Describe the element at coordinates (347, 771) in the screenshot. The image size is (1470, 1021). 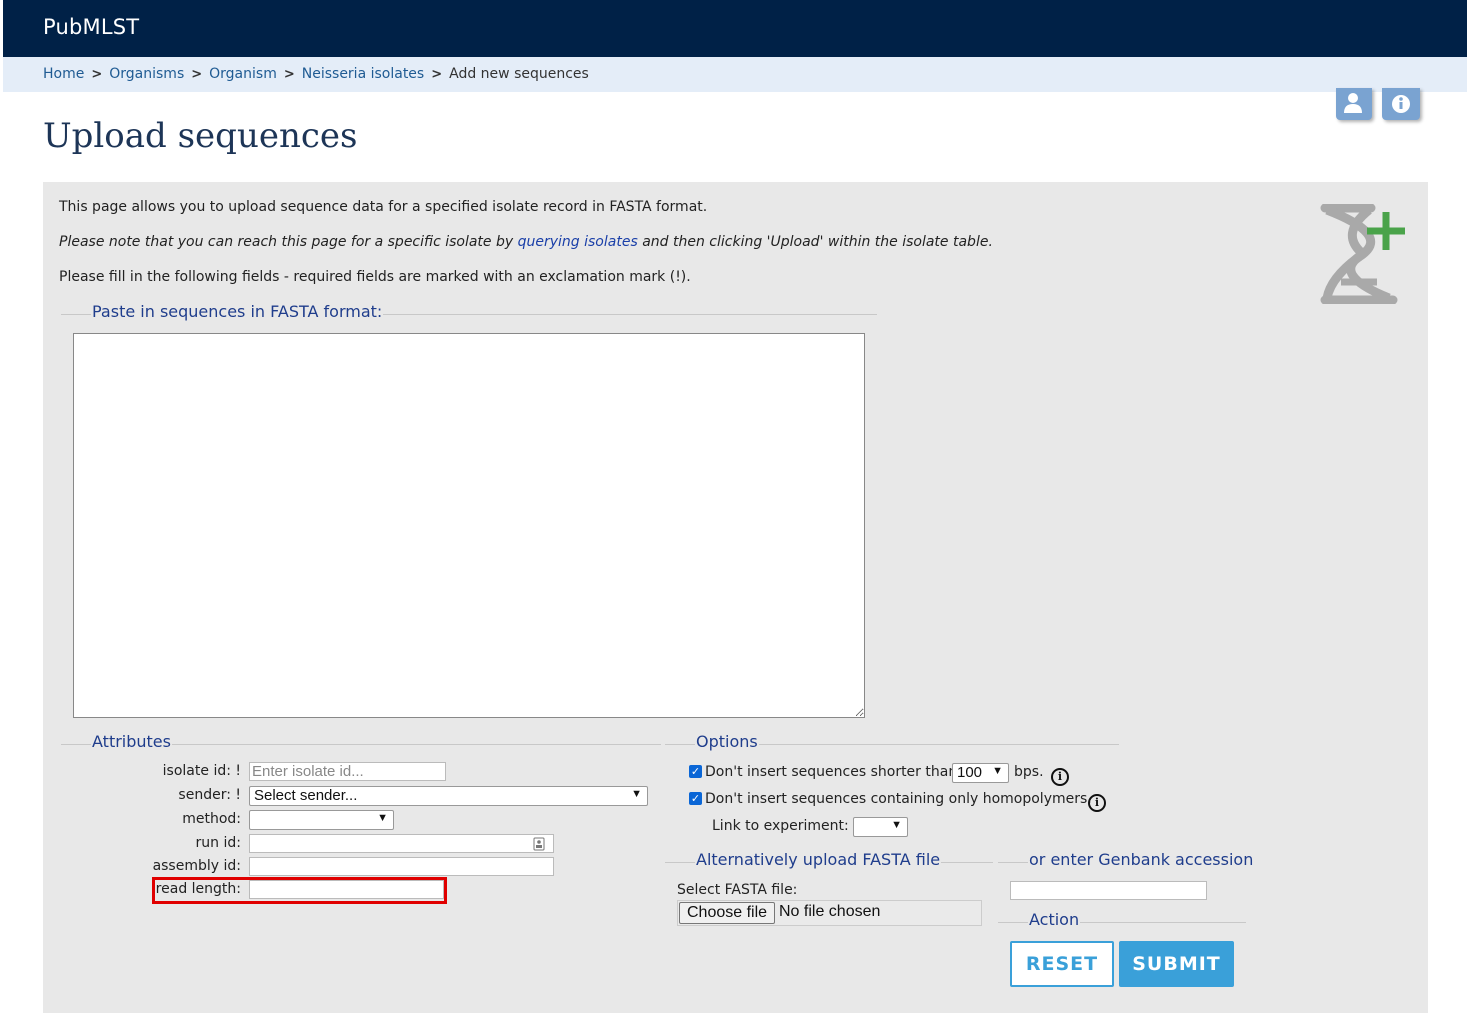
I see `isolate-id-input` at that location.